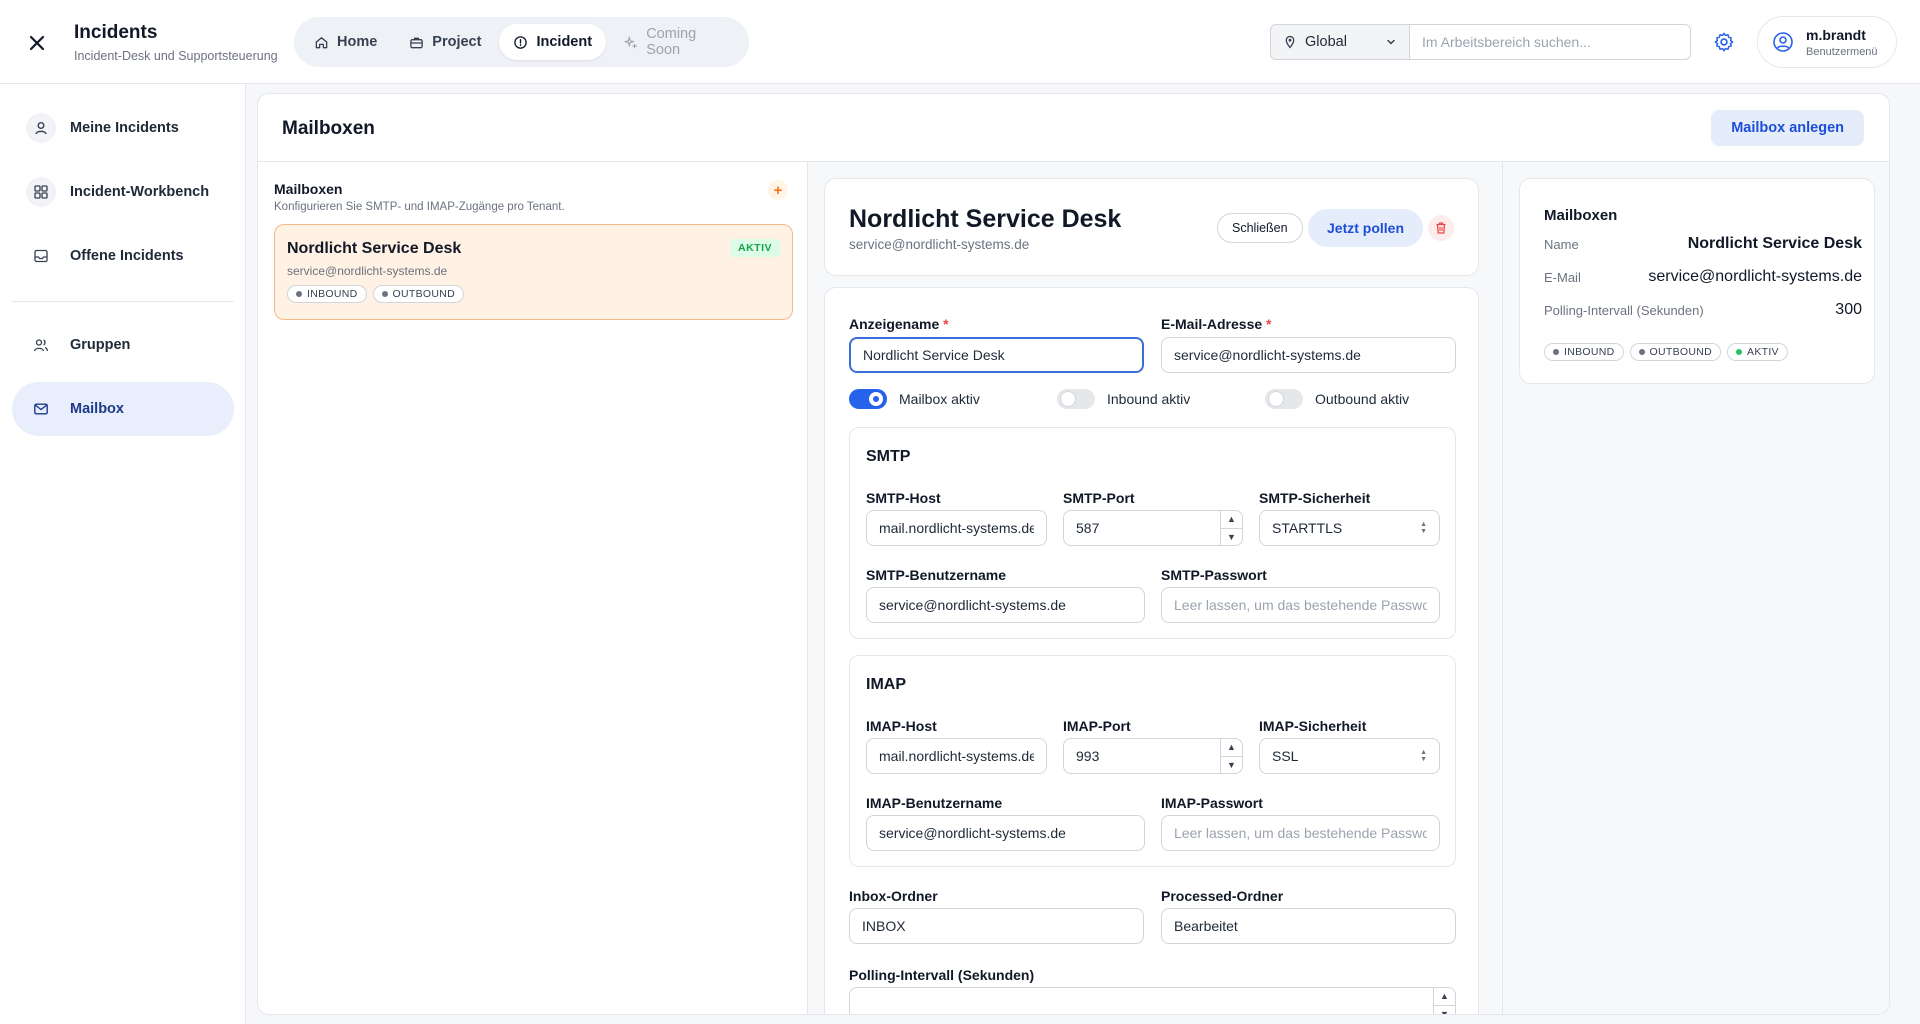  Describe the element at coordinates (1755, 276) in the screenshot. I see `summary-value: service@nordlicht-systems.de` at that location.